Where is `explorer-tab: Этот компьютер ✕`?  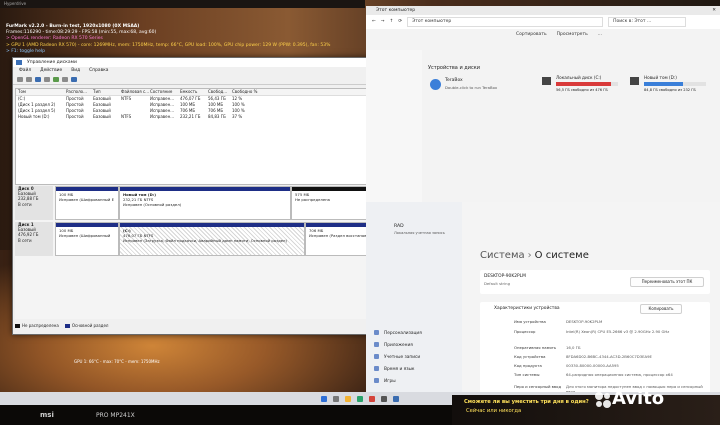 explorer-tab: Этот компьютер ✕ is located at coordinates (543, 10).